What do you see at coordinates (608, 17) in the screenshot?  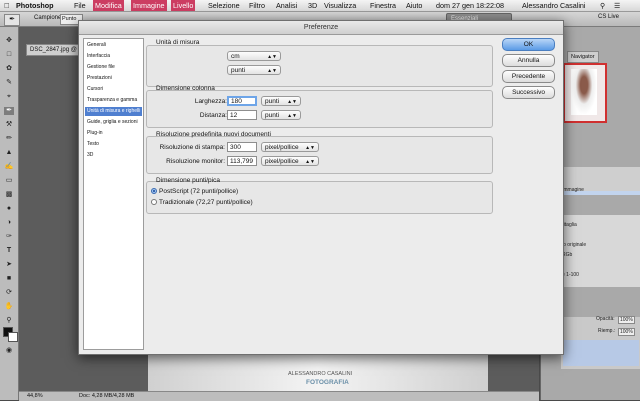 I see `cs-live-button: CS Live` at bounding box center [608, 17].